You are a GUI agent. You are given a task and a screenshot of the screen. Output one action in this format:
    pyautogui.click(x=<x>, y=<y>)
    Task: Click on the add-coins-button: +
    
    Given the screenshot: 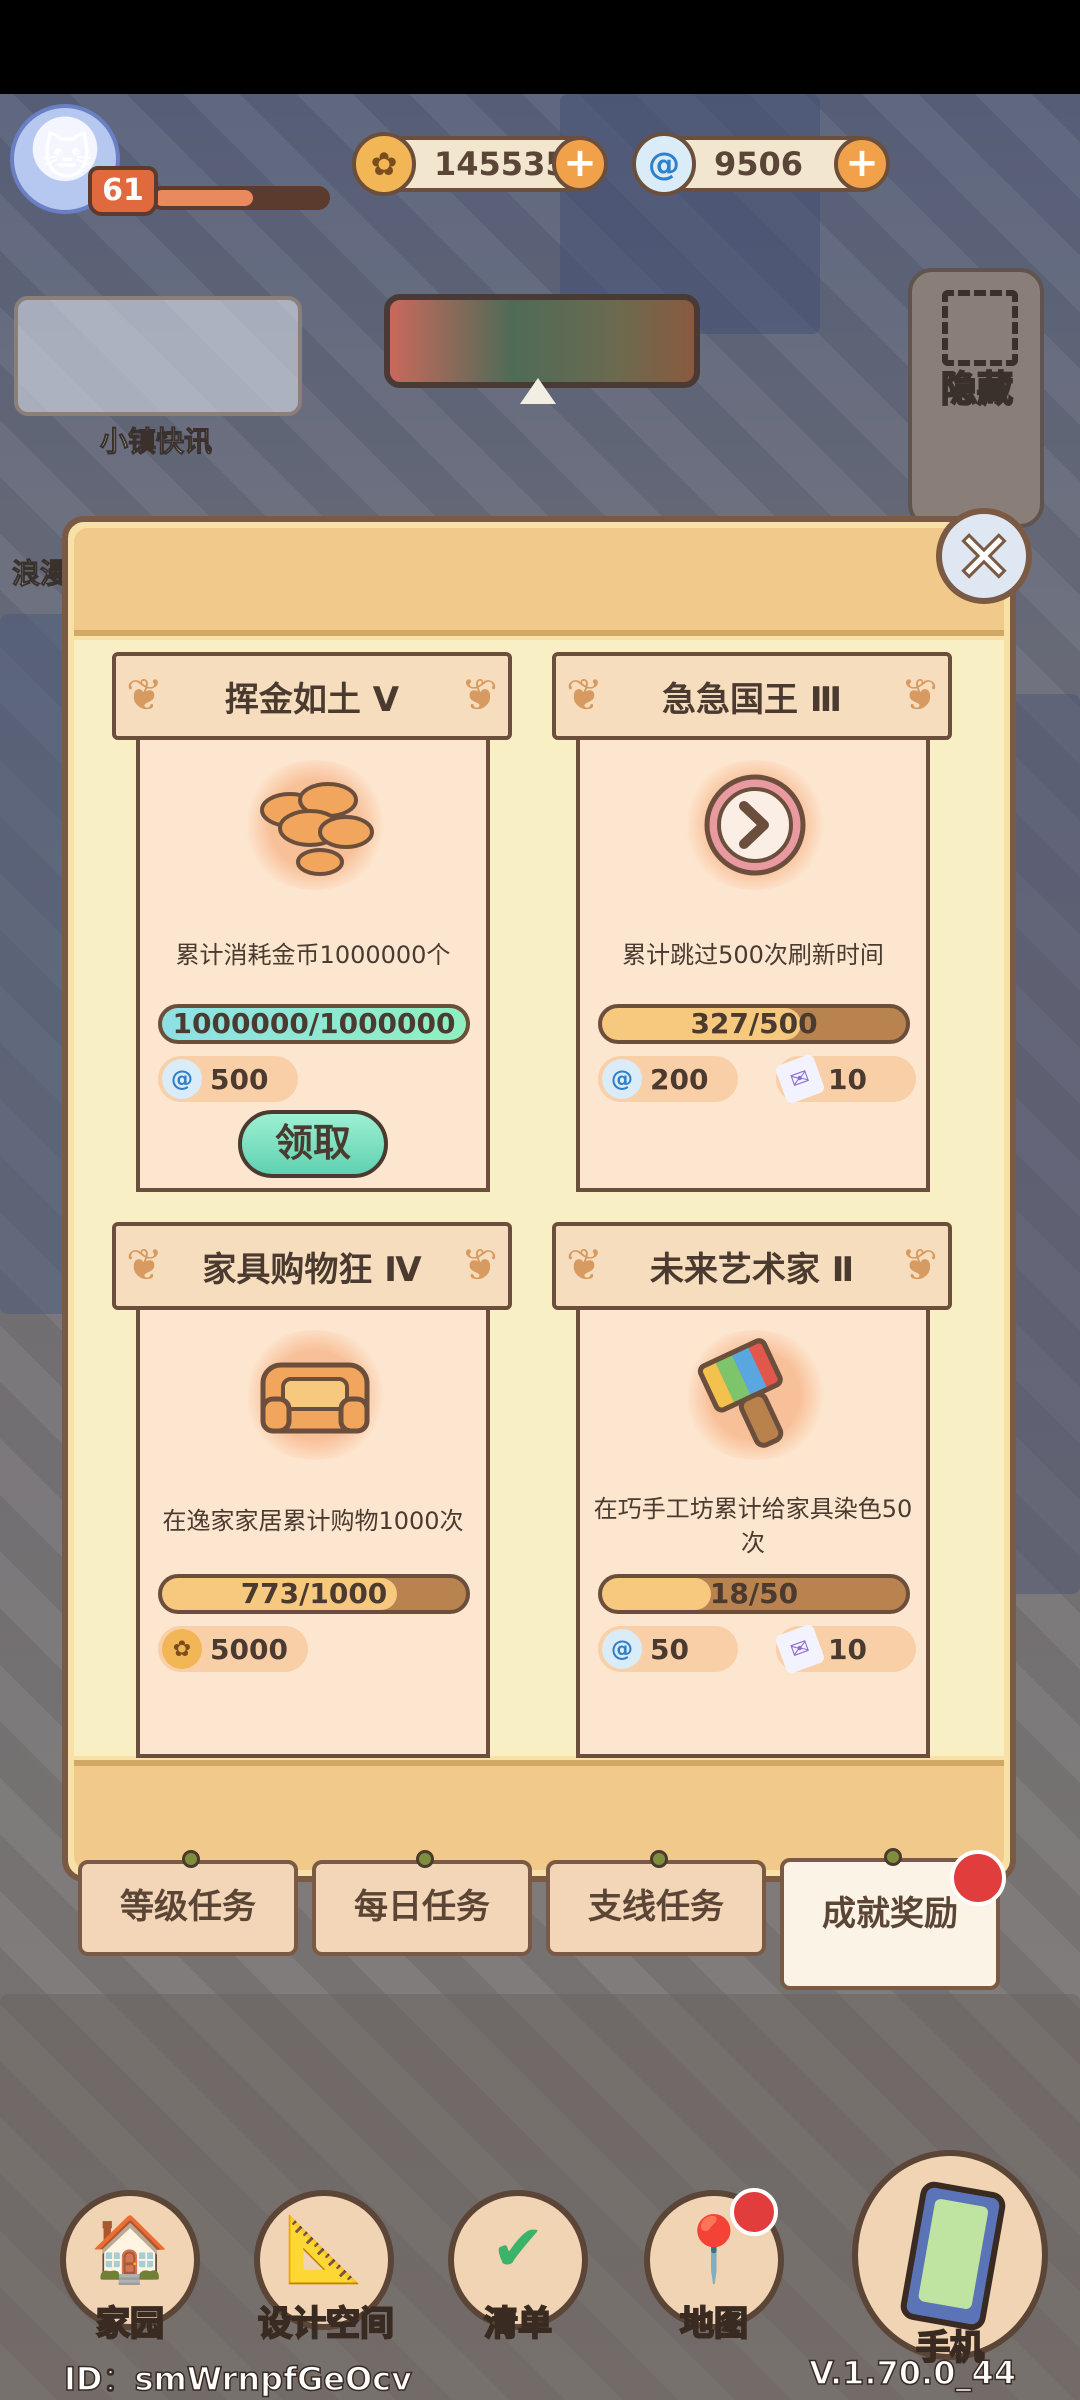 What is the action you would take?
    pyautogui.click(x=580, y=164)
    